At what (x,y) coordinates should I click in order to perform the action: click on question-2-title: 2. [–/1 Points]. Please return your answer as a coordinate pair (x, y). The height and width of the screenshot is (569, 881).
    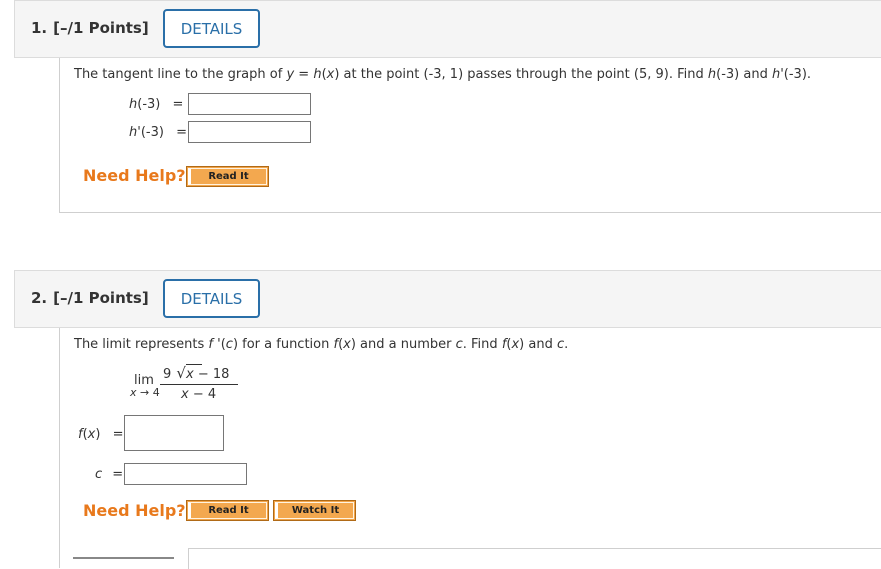
    Looking at the image, I should click on (90, 298).